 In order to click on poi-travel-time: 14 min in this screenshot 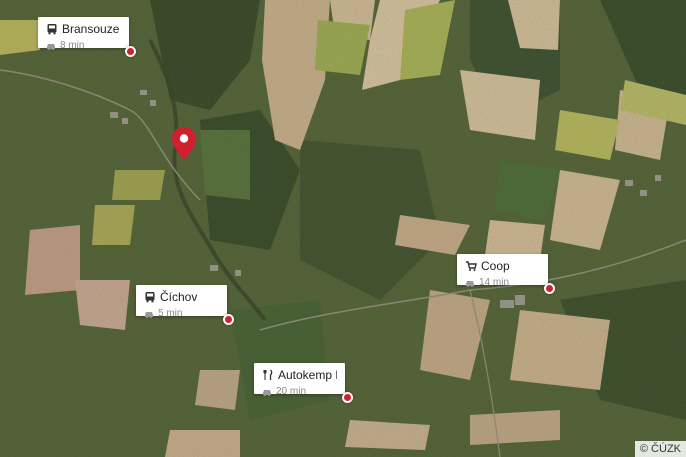, I will do `click(494, 282)`.